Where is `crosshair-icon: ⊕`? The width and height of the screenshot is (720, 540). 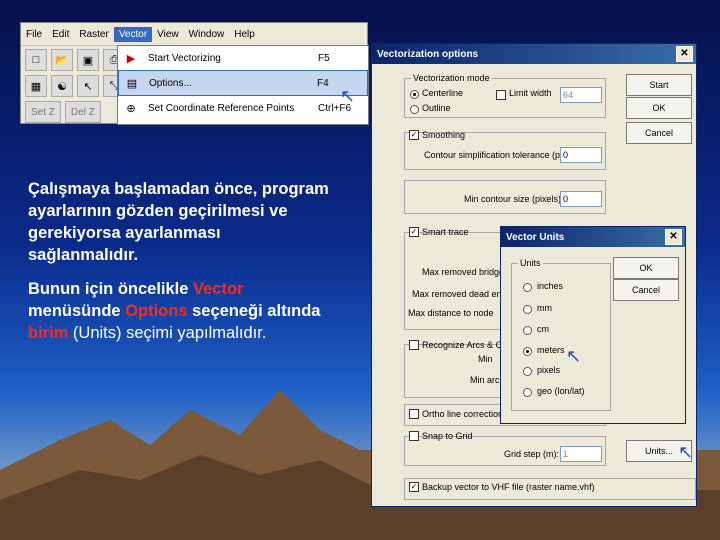 crosshair-icon: ⊕ is located at coordinates (131, 108).